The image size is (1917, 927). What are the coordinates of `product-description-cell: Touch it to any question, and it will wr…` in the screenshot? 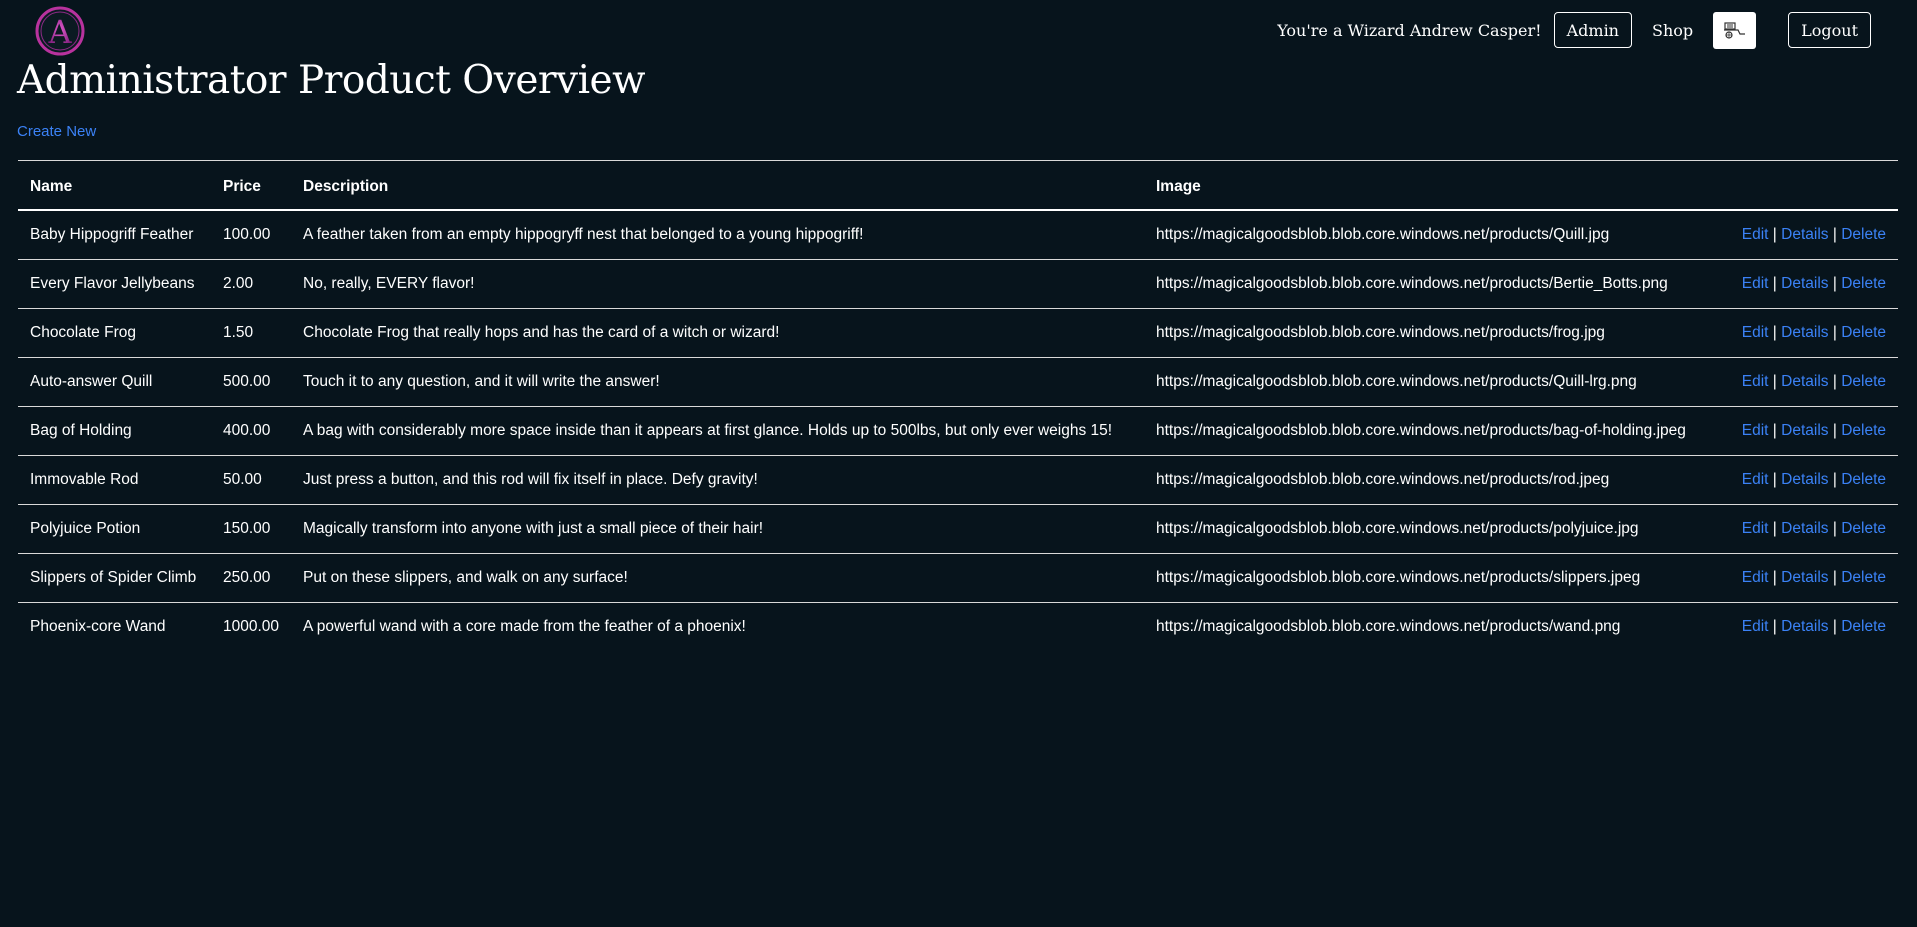 It's located at (717, 382).